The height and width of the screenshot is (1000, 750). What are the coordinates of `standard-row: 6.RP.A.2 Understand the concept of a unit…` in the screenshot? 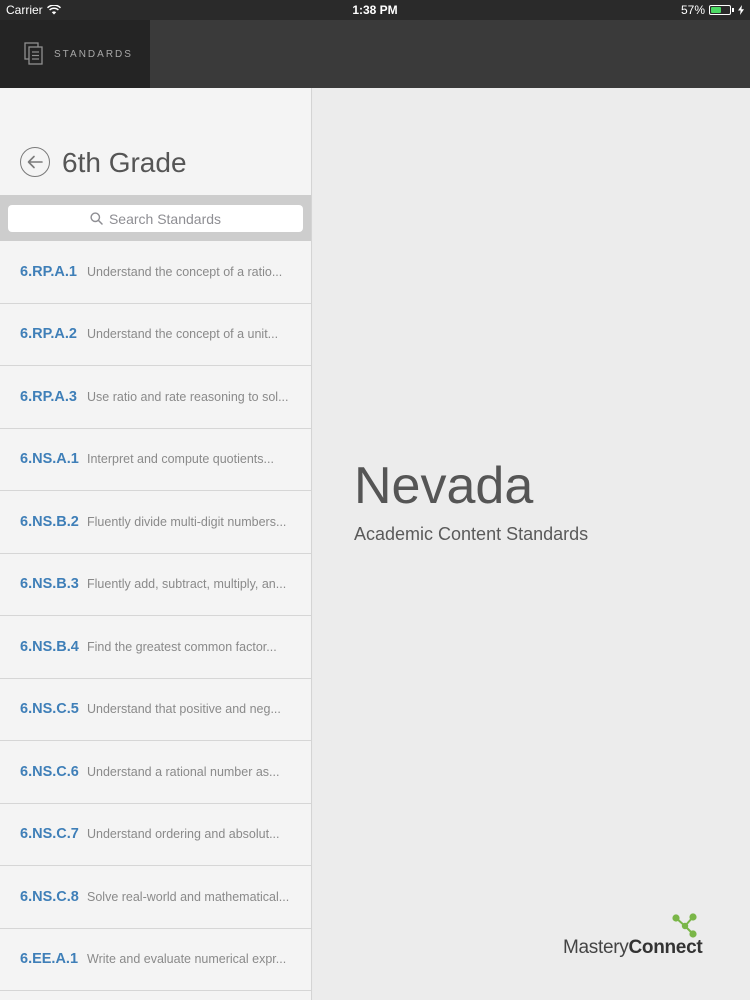 It's located at (155, 335).